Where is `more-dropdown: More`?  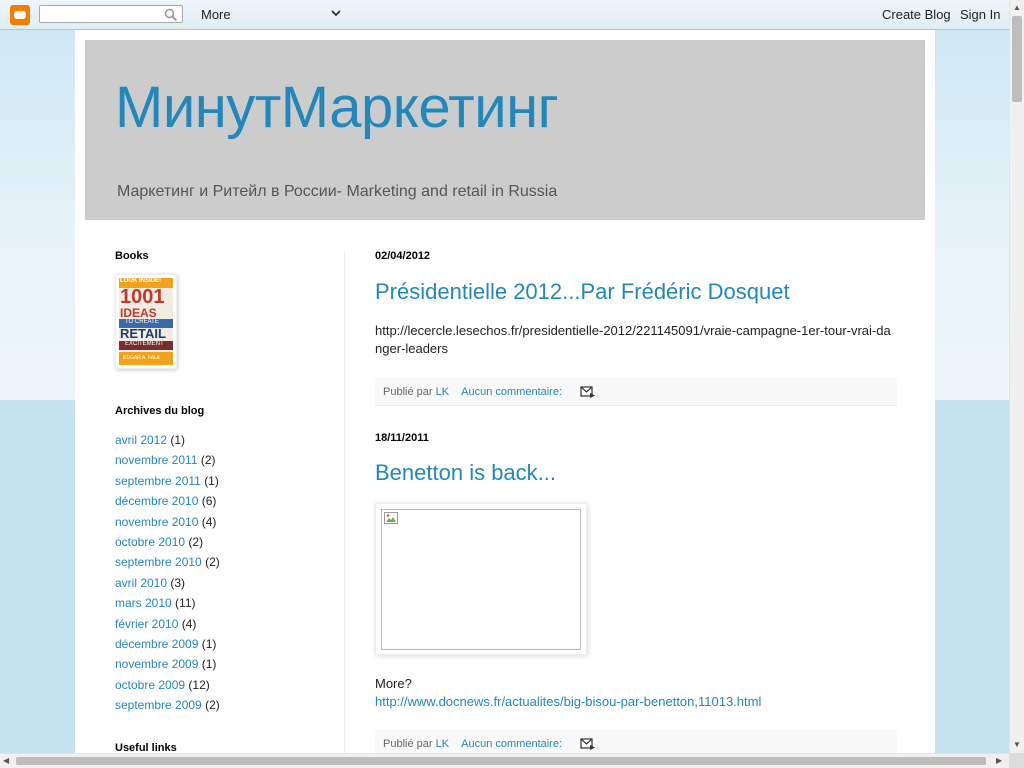
more-dropdown: More is located at coordinates (272, 14).